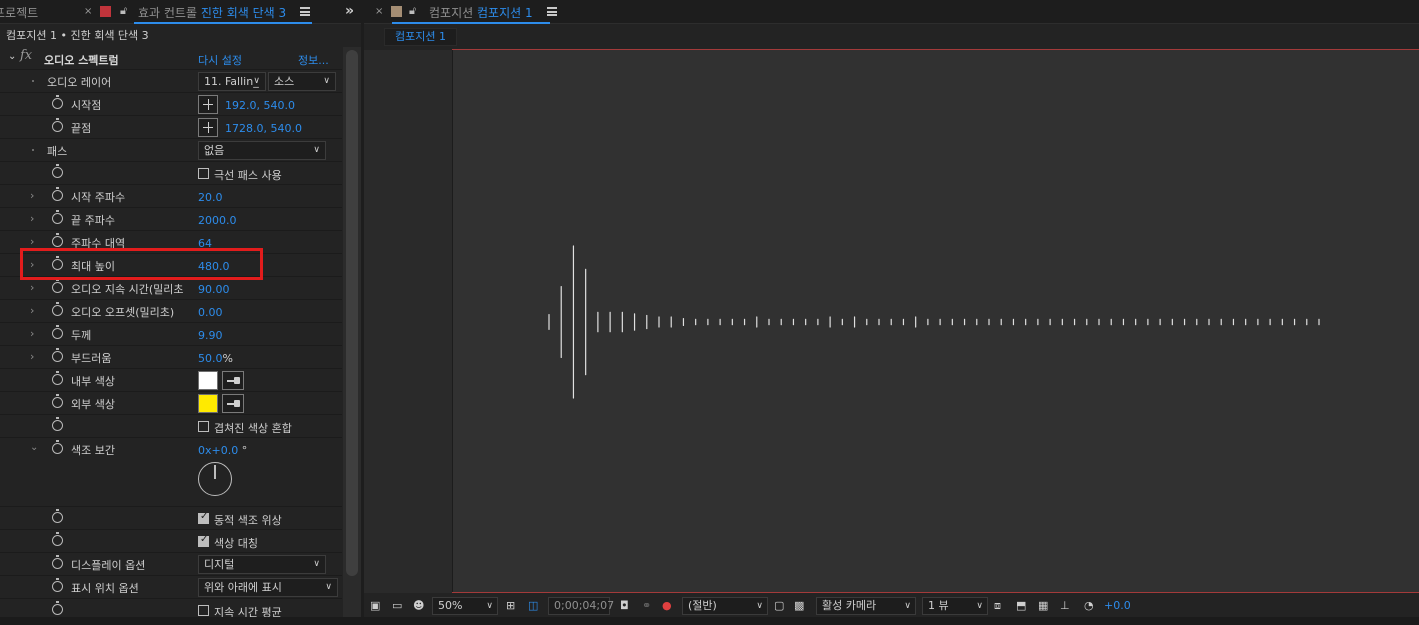 Image resolution: width=1419 pixels, height=625 pixels. Describe the element at coordinates (232, 81) in the screenshot. I see `audio-layer-dropdown: 11. Fallin_ ∨` at that location.